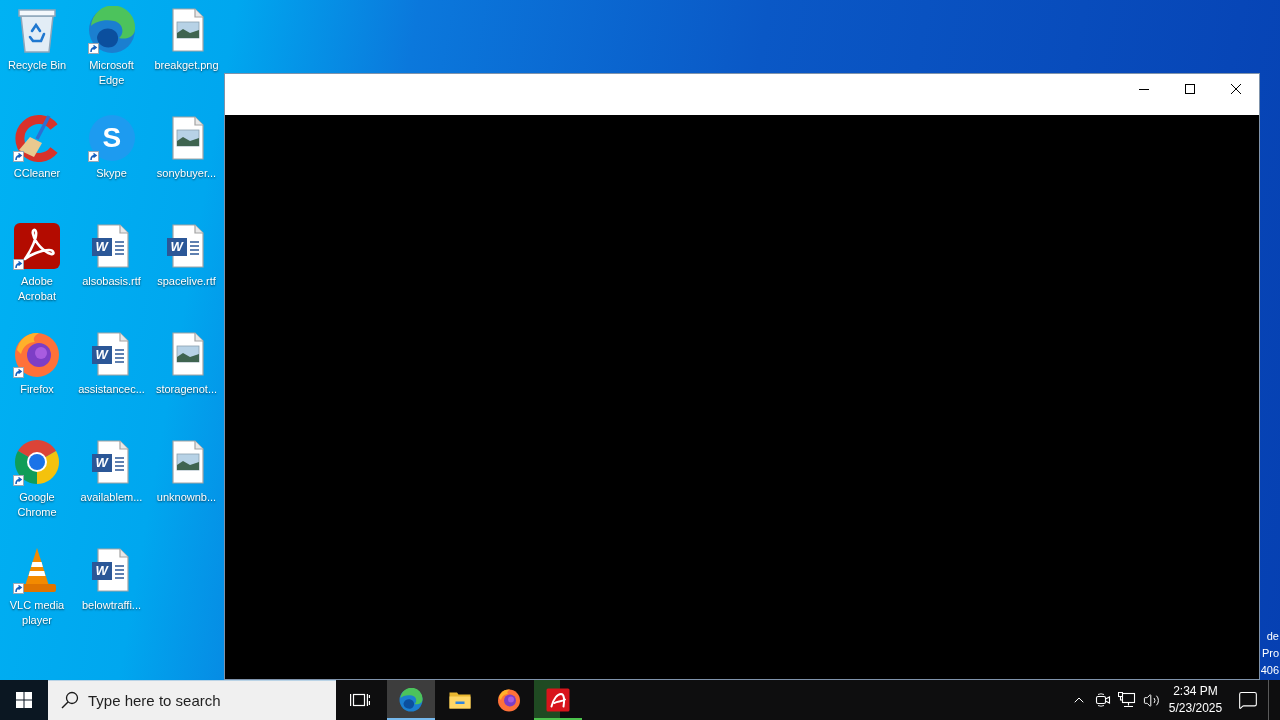  What do you see at coordinates (1236, 89) in the screenshot?
I see `close-icon` at bounding box center [1236, 89].